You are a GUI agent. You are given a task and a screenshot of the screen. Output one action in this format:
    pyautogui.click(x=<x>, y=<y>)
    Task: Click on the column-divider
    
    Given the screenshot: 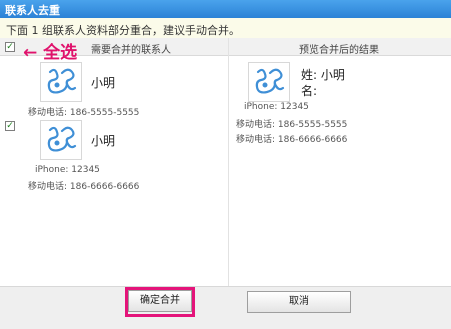 What is the action you would take?
    pyautogui.click(x=228, y=162)
    